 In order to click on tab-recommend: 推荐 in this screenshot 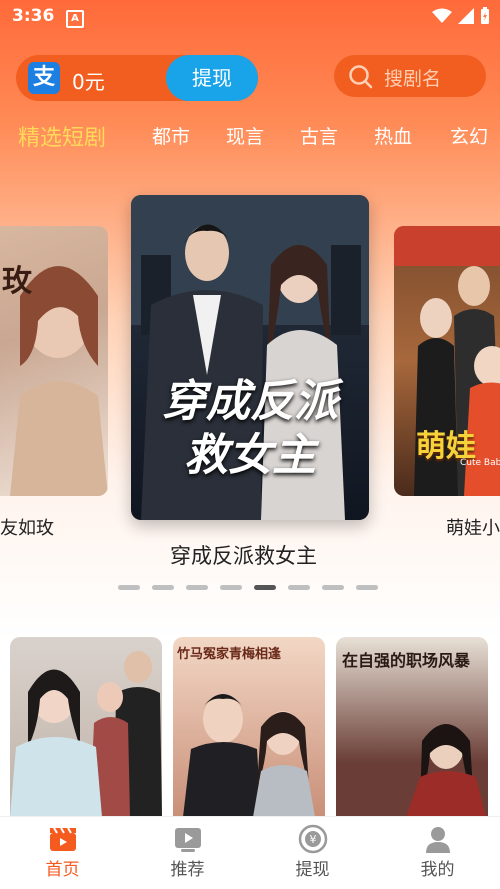, I will do `click(187, 851)`.